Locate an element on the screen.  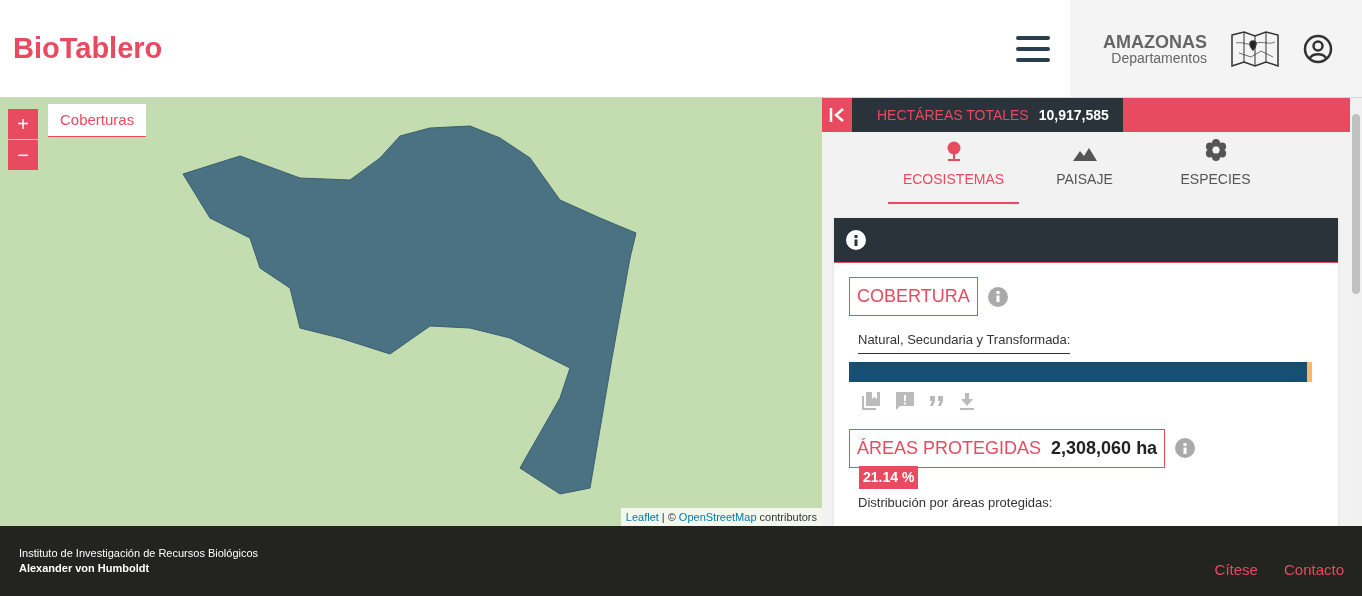
protected-area-value: 2,308,060 ha is located at coordinates (1104, 448).